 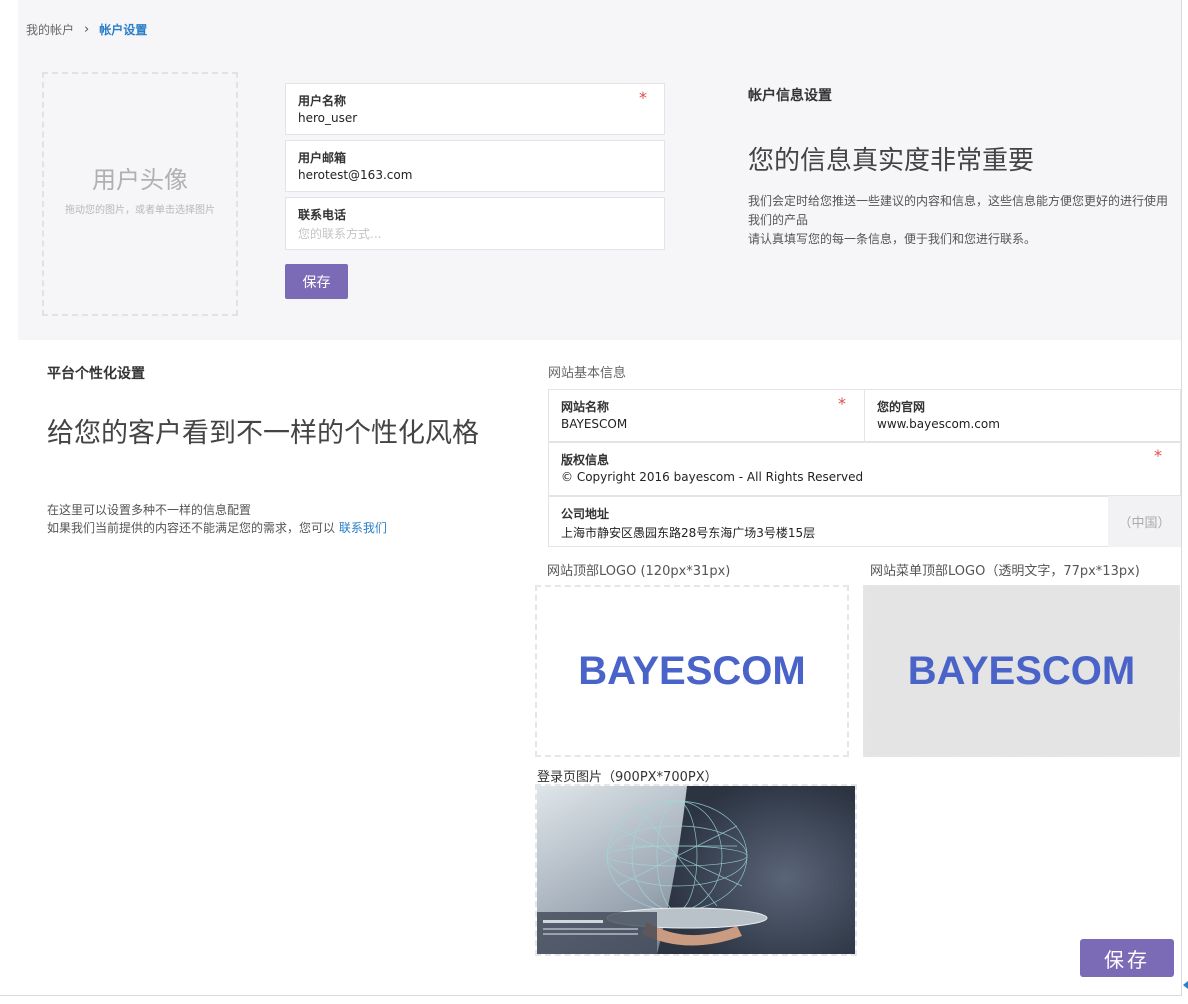 I want to click on copyright-required-mark: *, so click(x=1158, y=455).